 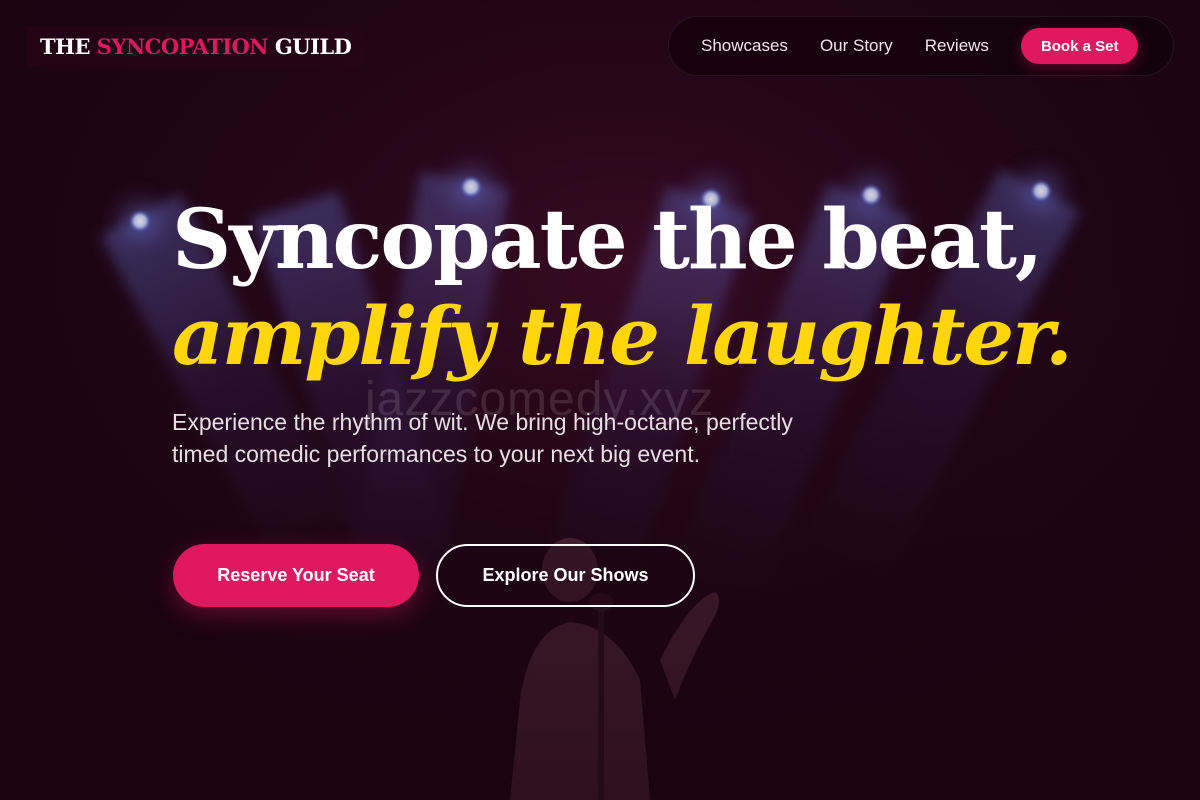 I want to click on logo-text-suffix: GUILD, so click(x=310, y=46).